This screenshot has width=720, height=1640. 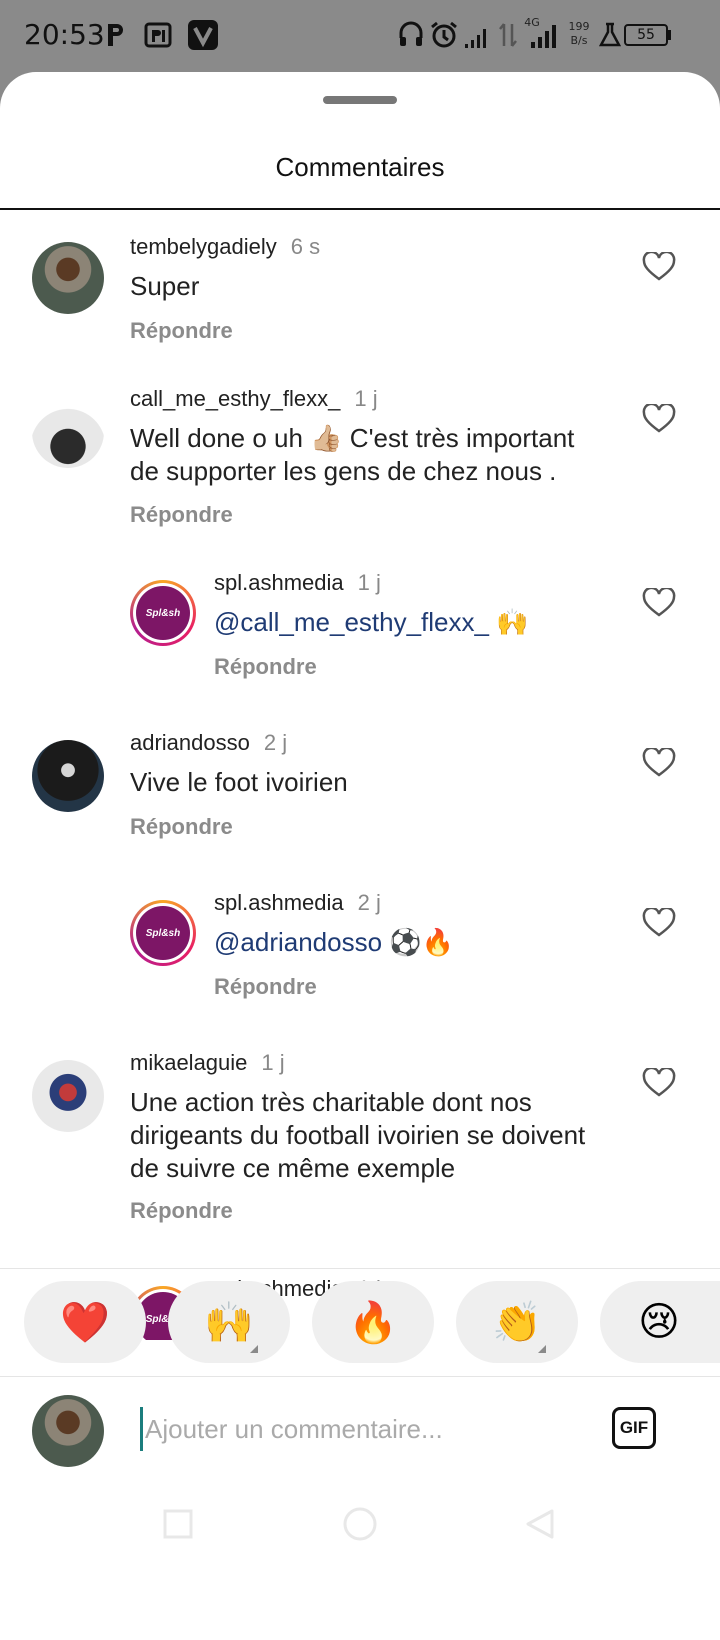 I want to click on app-icon, so click(x=158, y=35).